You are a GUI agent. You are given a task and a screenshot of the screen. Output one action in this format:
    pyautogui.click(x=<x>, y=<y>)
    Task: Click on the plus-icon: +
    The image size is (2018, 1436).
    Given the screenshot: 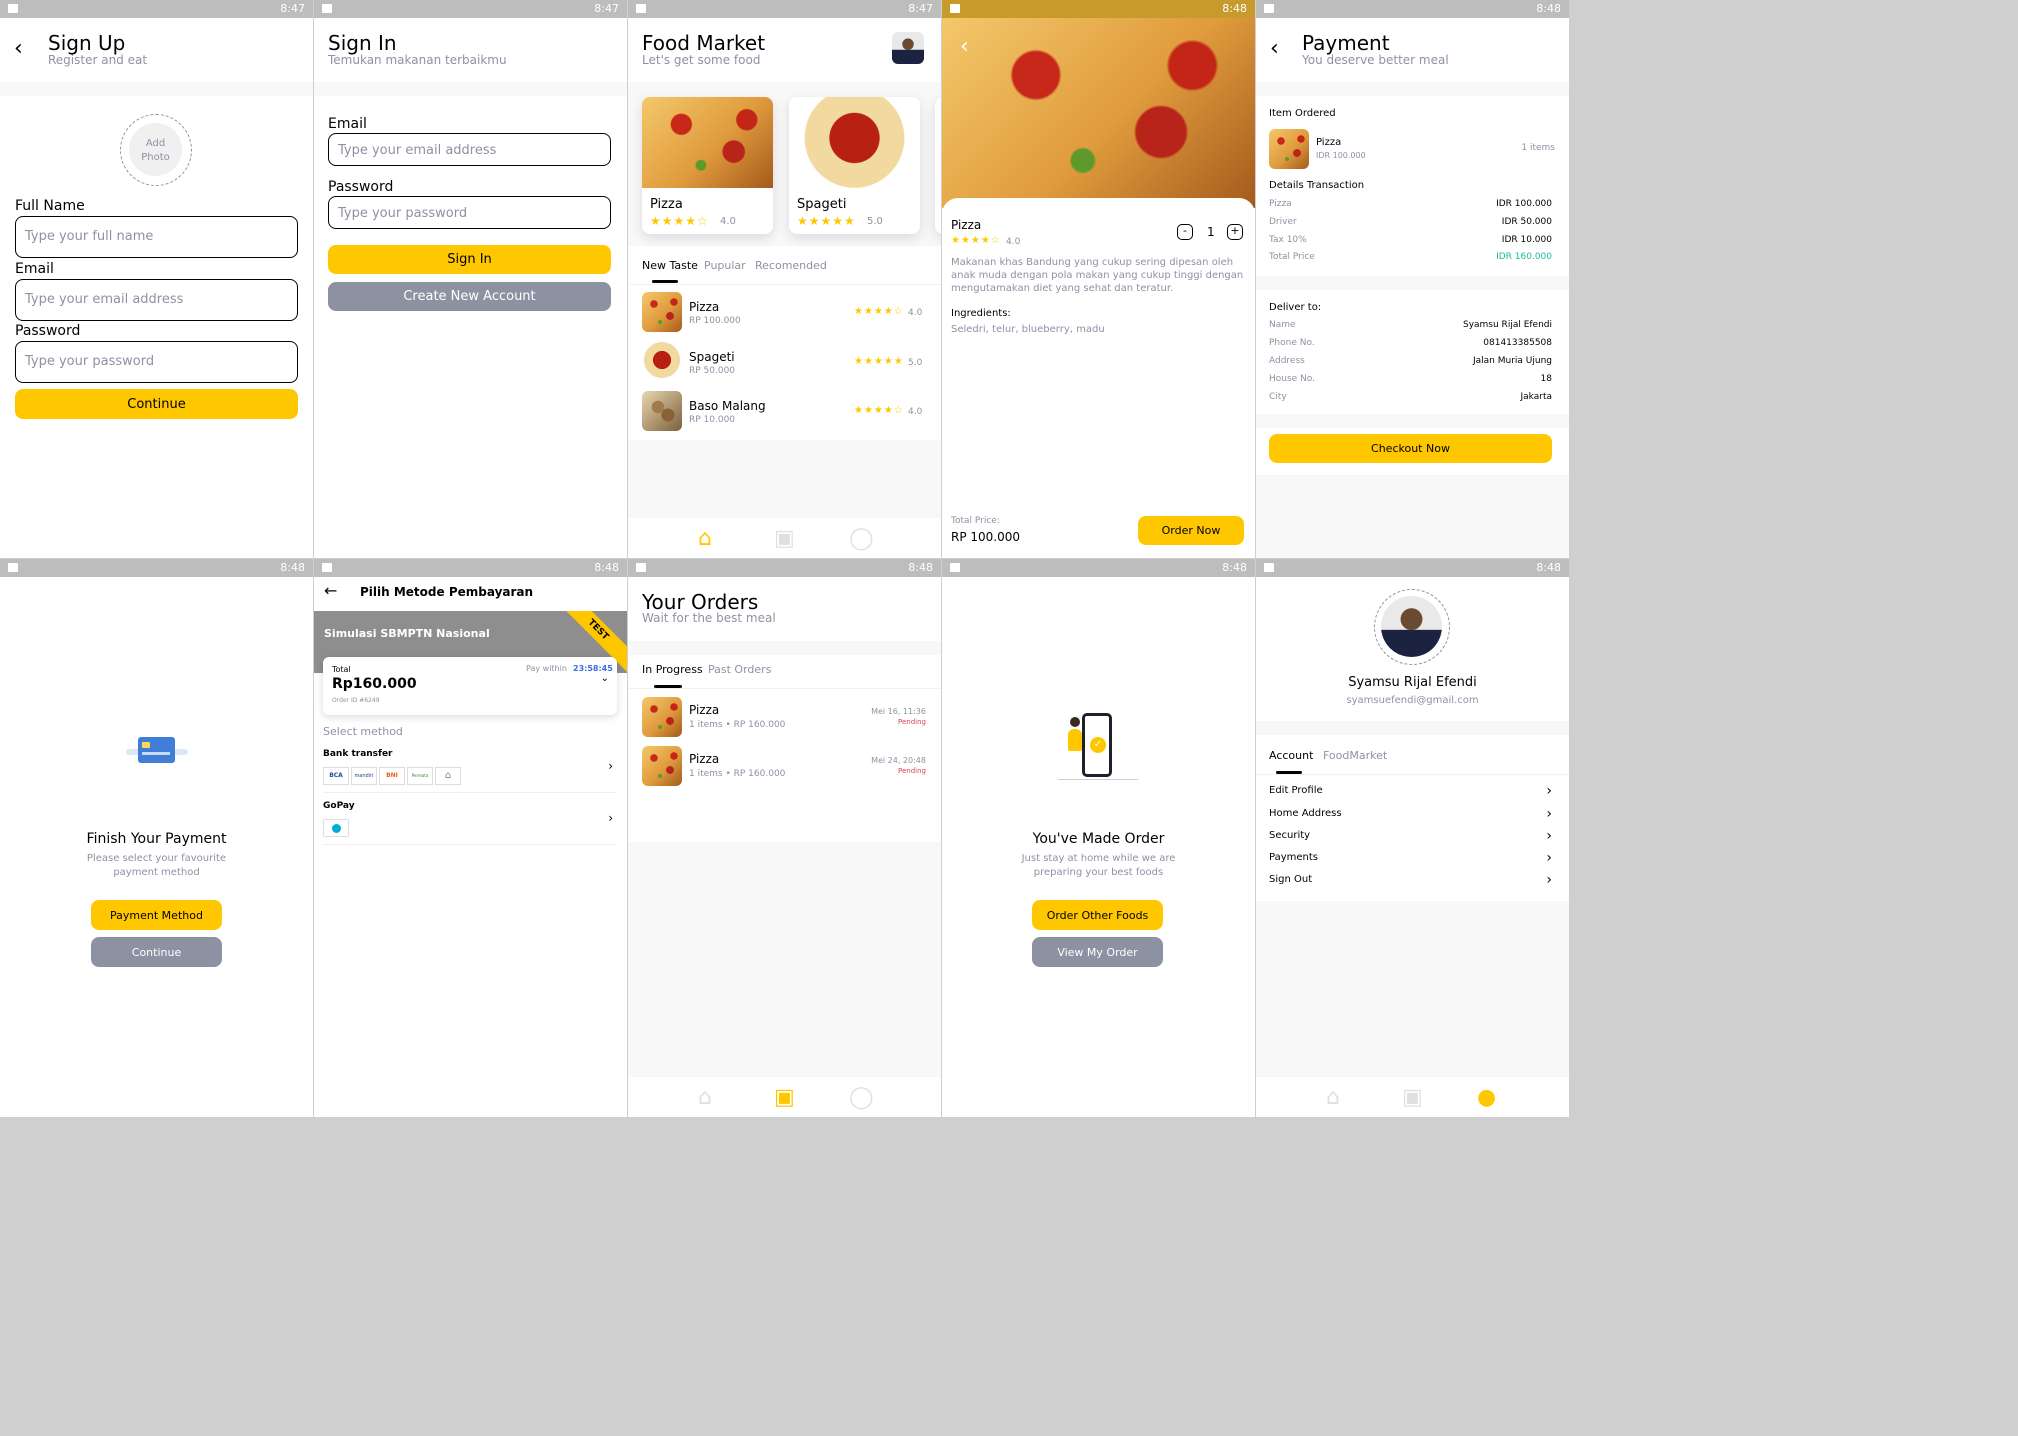 What is the action you would take?
    pyautogui.click(x=1235, y=230)
    